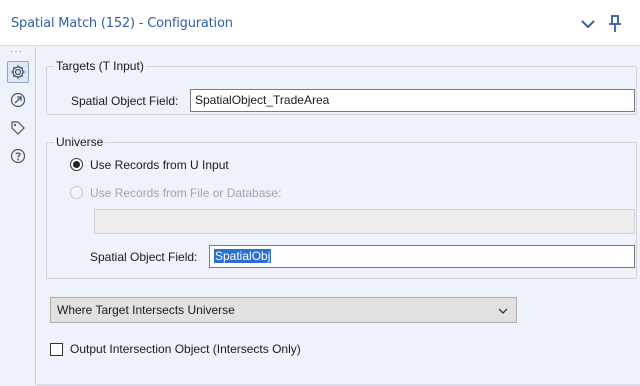 The height and width of the screenshot is (386, 640). Describe the element at coordinates (243, 256) in the screenshot. I see `universe-spatial-field-value: SpatialObj` at that location.